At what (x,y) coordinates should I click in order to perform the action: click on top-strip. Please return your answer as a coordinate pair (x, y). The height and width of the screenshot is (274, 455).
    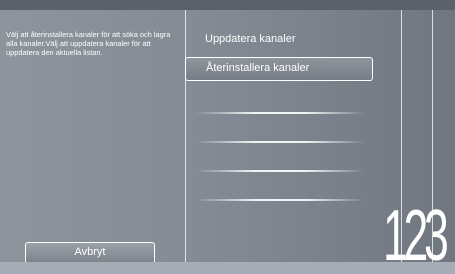
    Looking at the image, I should click on (227, 5).